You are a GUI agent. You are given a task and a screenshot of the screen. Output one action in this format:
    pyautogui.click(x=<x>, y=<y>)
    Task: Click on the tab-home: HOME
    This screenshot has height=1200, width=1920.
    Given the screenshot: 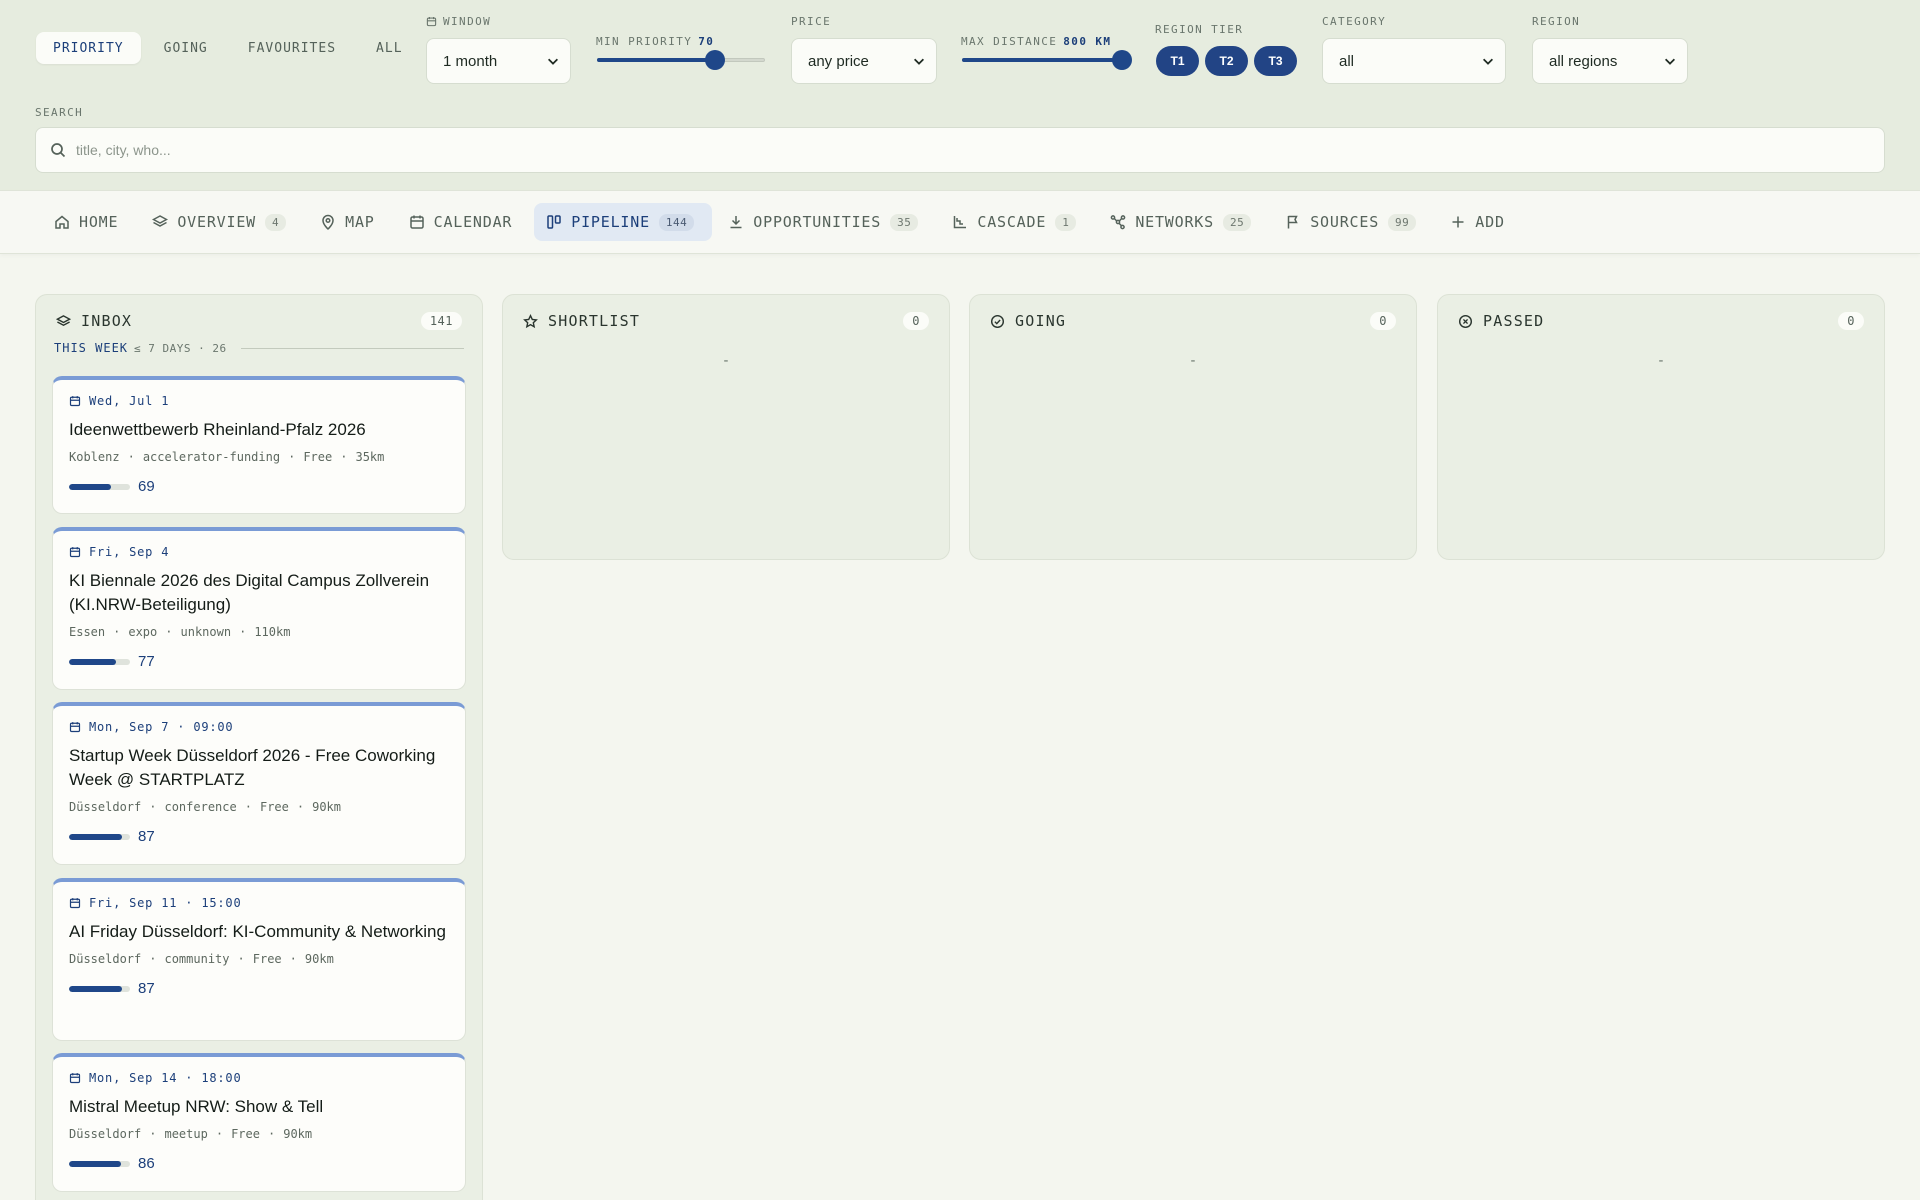 What is the action you would take?
    pyautogui.click(x=89, y=222)
    